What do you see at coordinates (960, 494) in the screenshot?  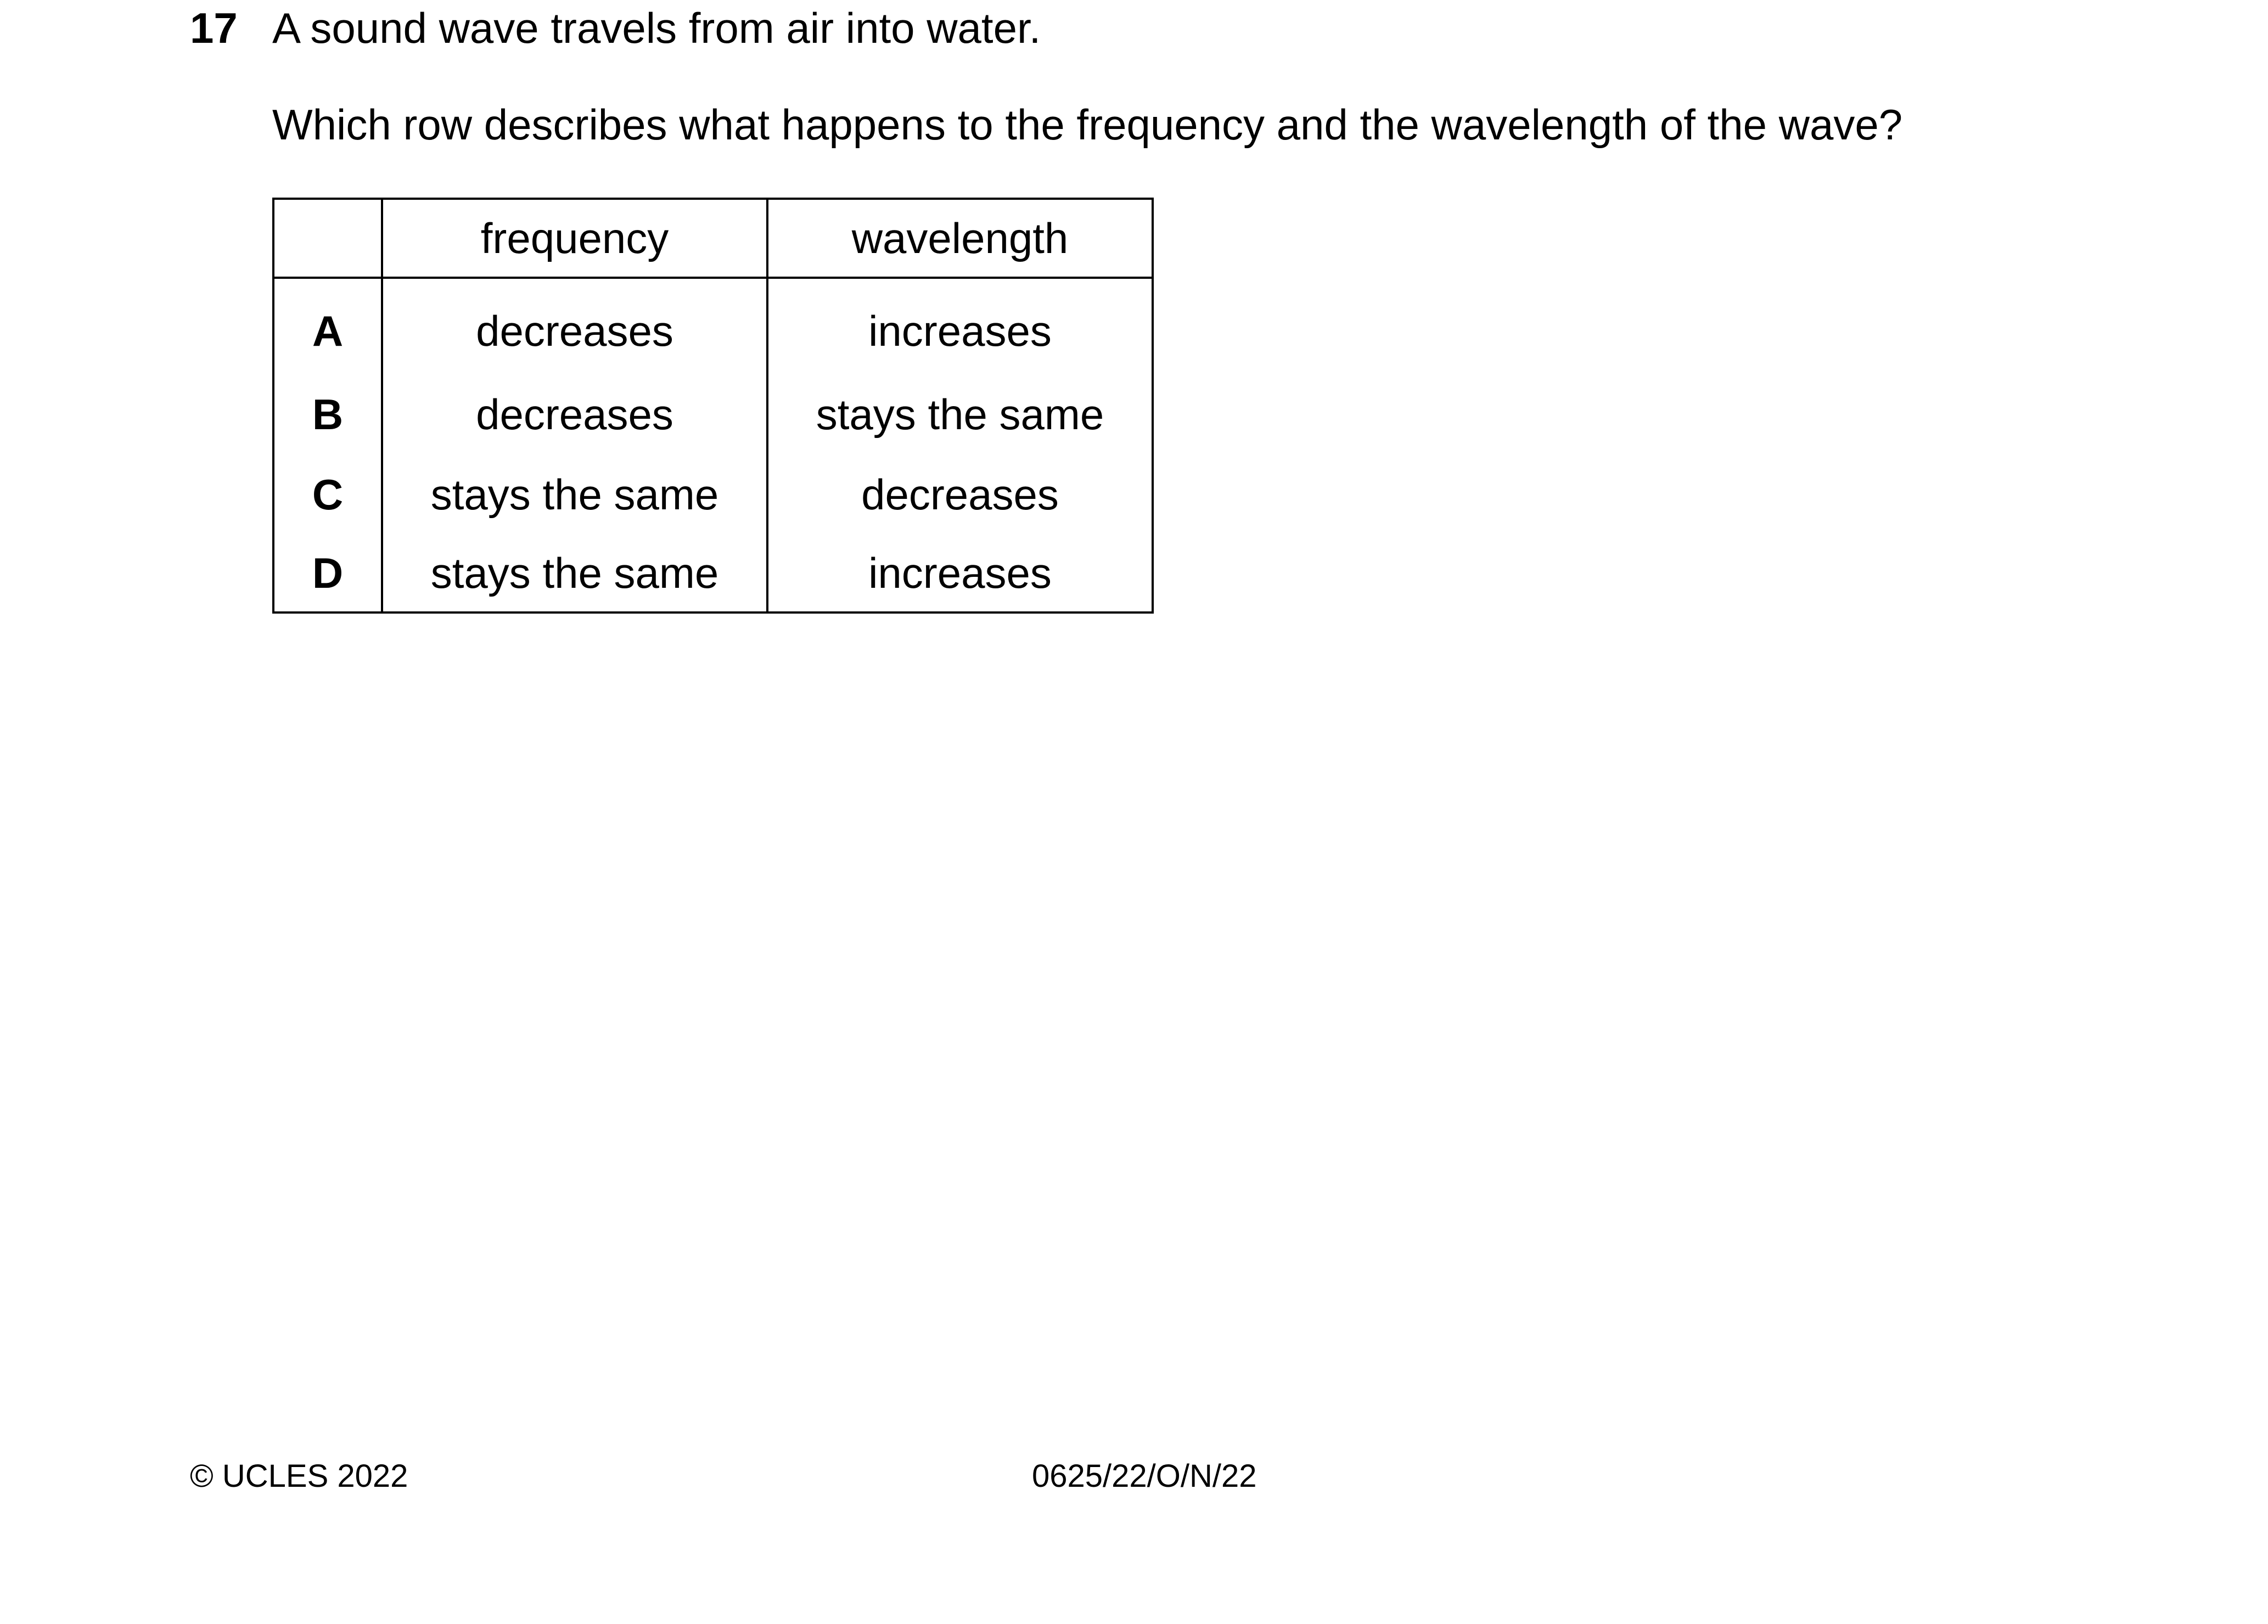 I see `option-wavelength: decreases` at bounding box center [960, 494].